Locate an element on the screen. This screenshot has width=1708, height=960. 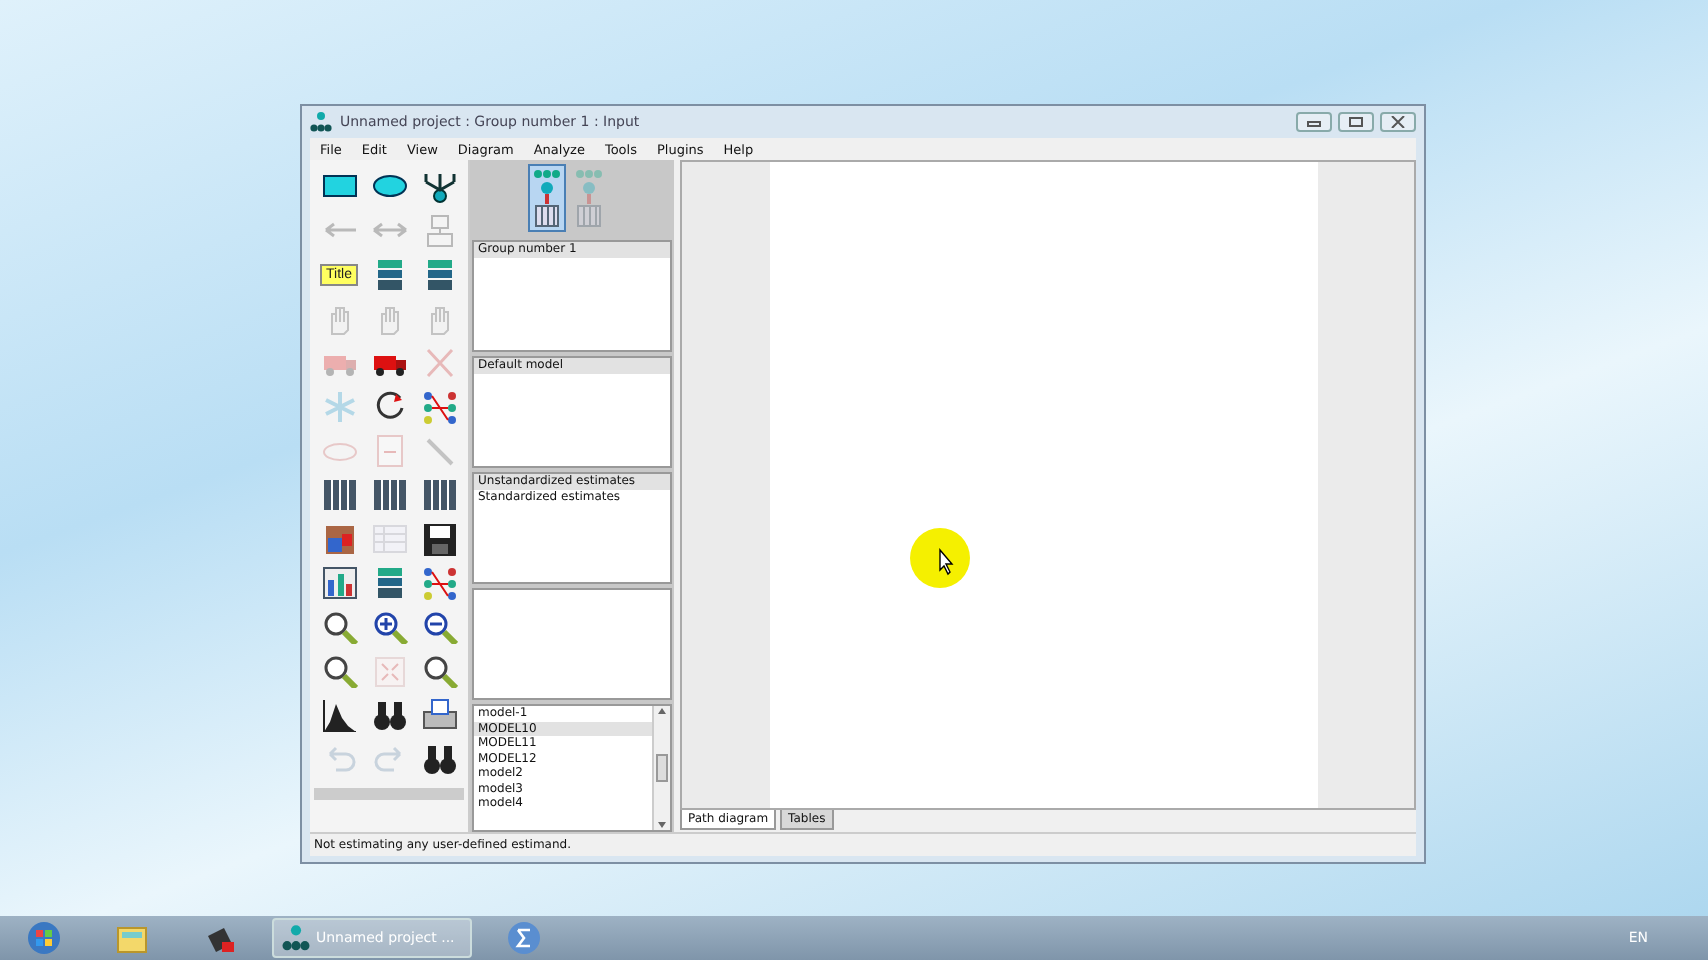
maximize-icon is located at coordinates (1356, 122).